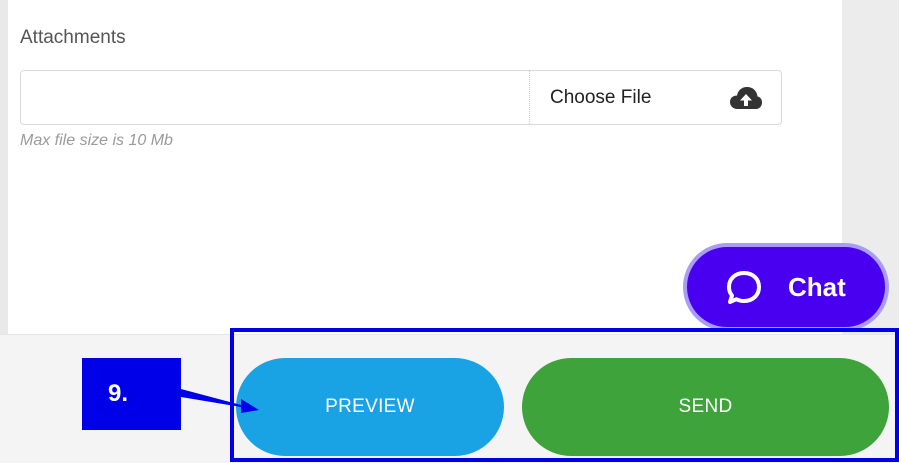  What do you see at coordinates (131, 394) in the screenshot?
I see `step-label-box: 9.` at bounding box center [131, 394].